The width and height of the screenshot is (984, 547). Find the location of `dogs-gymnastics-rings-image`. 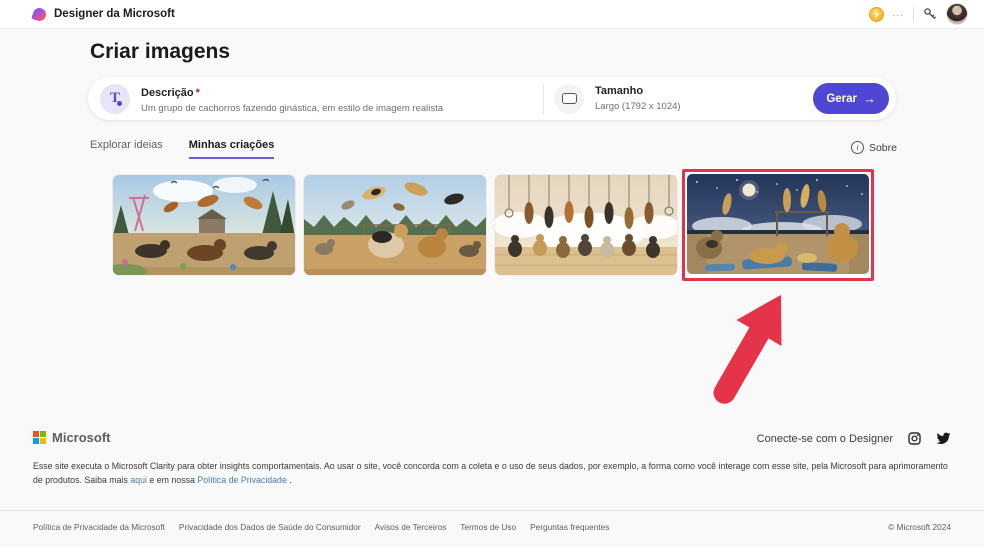

dogs-gymnastics-rings-image is located at coordinates (586, 225).